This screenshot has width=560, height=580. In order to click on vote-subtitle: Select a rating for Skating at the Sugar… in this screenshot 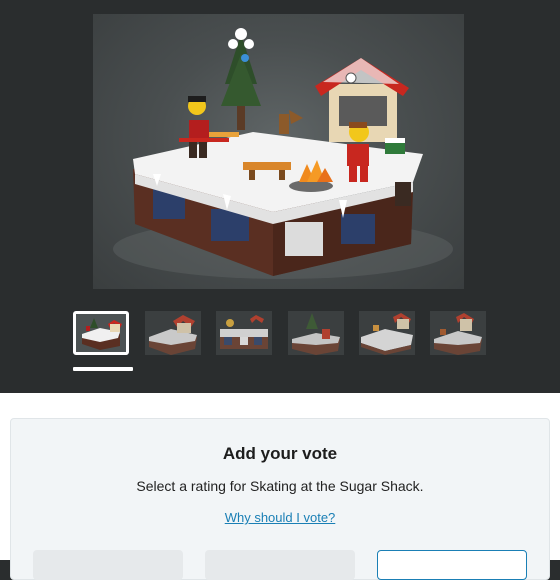, I will do `click(280, 486)`.